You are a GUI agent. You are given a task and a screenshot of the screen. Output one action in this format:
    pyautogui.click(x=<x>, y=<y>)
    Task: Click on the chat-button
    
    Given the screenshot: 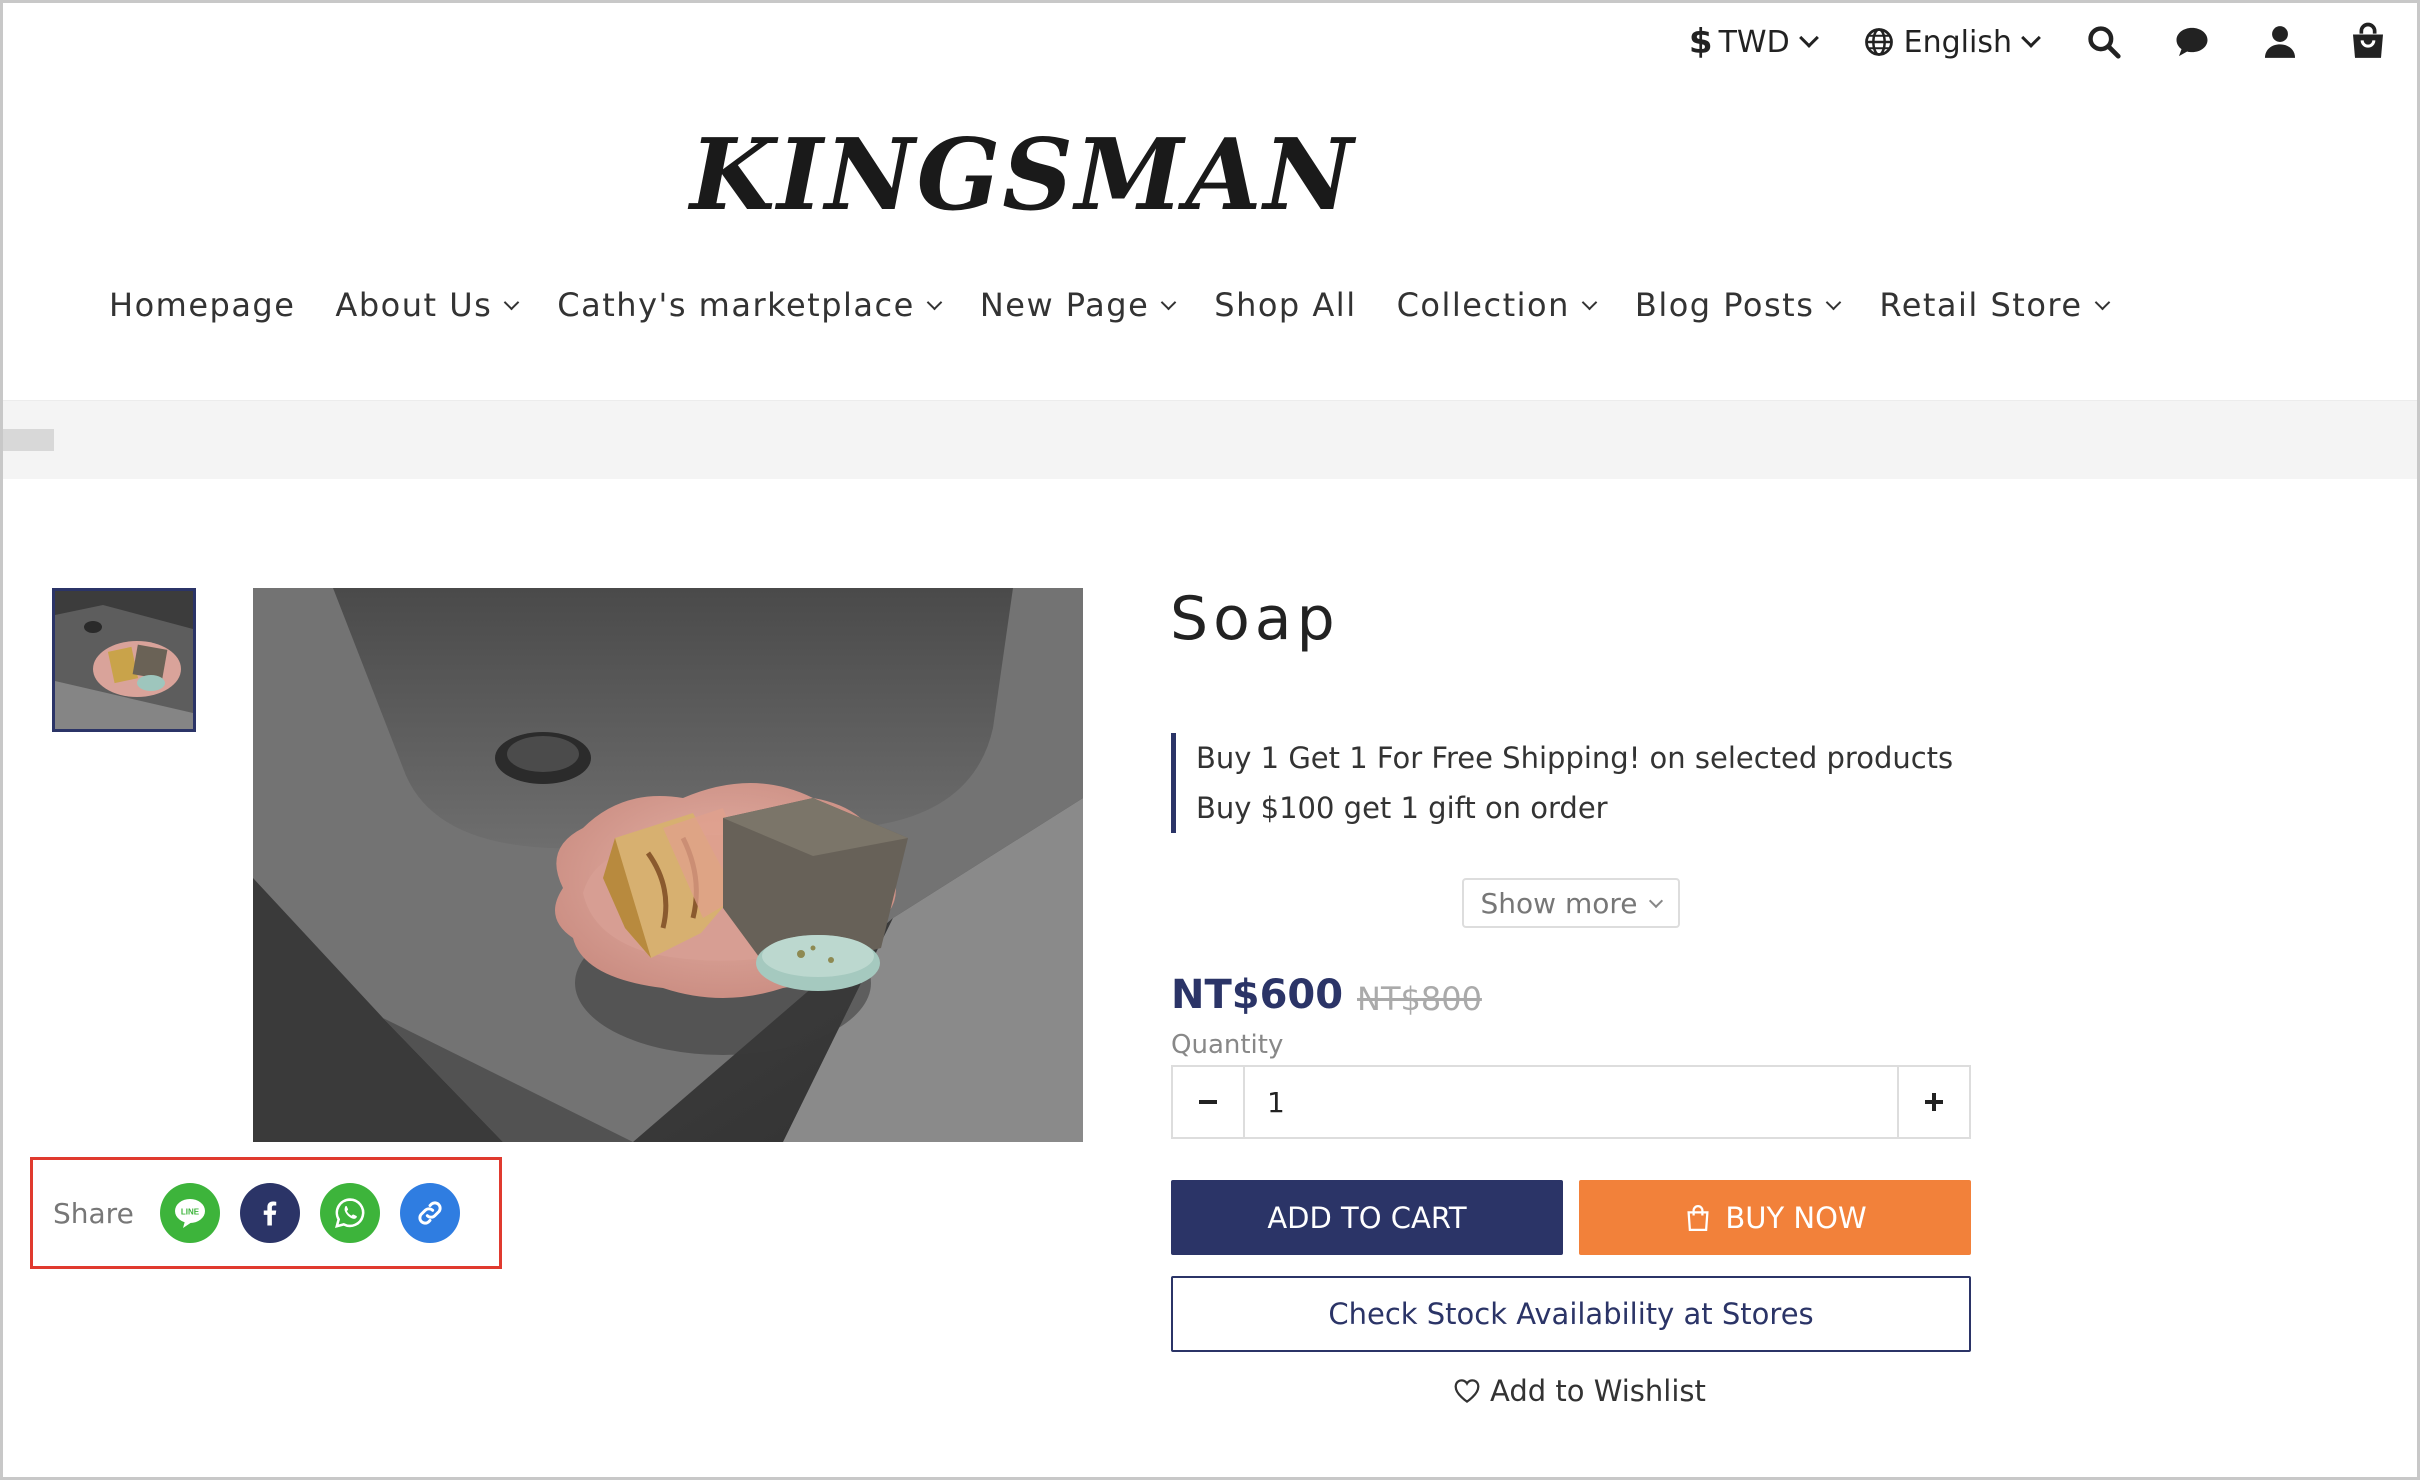 What is the action you would take?
    pyautogui.click(x=2192, y=42)
    